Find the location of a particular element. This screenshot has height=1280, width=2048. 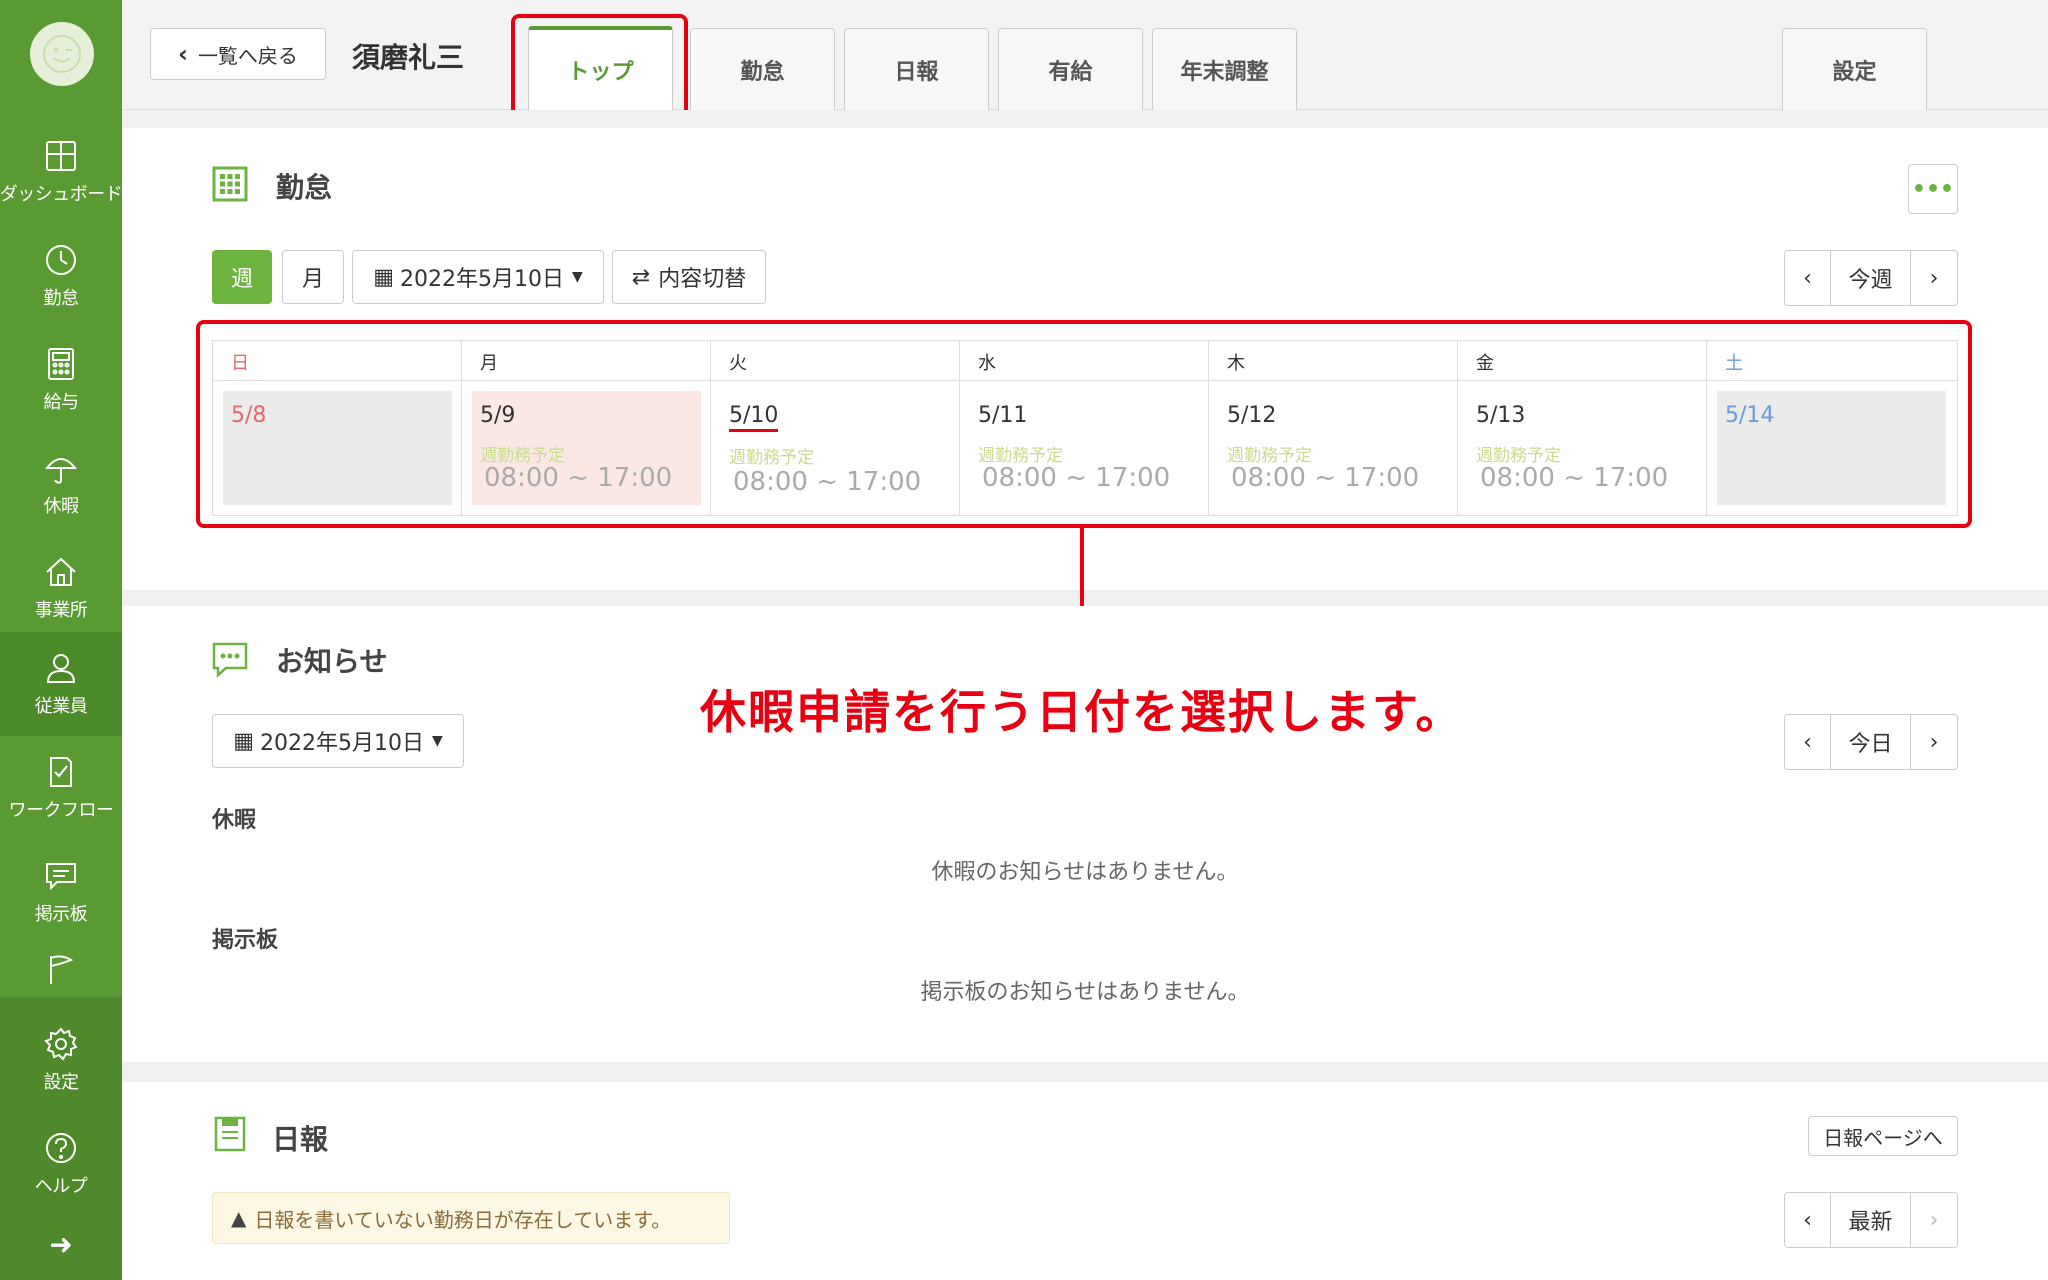

sidebar-item-label: 掲示板 is located at coordinates (61, 914).